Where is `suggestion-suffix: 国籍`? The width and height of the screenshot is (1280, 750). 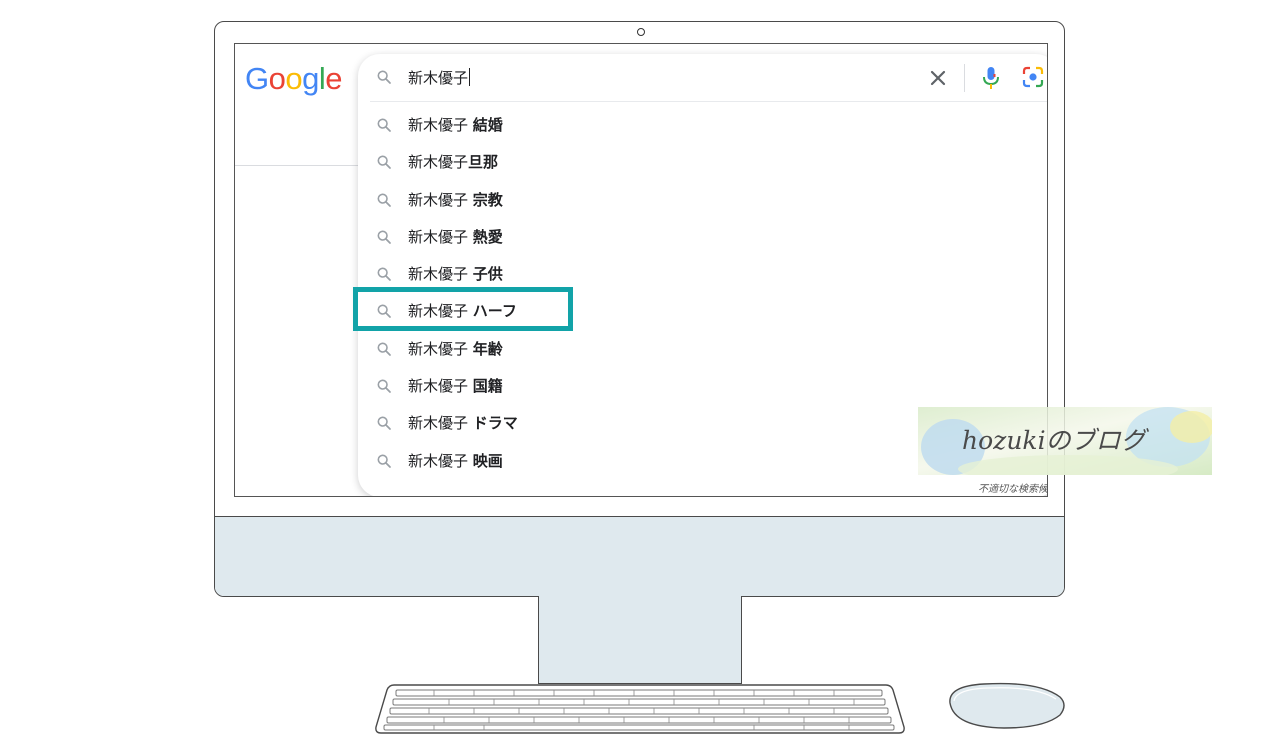
suggestion-suffix: 国籍 is located at coordinates (487, 386).